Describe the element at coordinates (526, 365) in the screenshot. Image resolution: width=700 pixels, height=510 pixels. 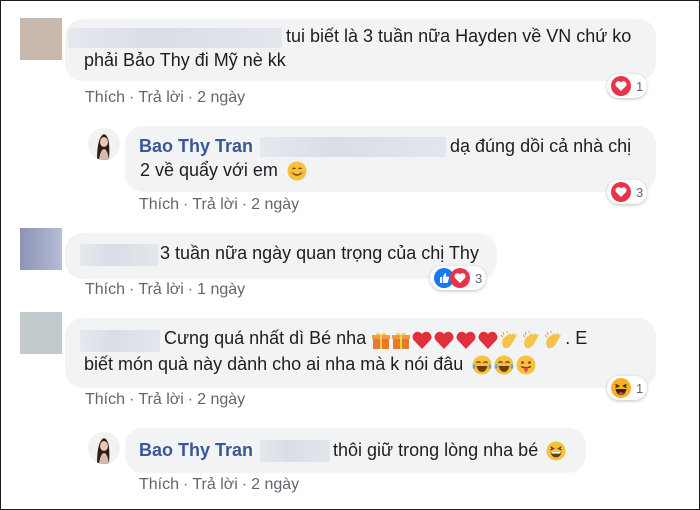
I see `tongue-out-face-icon` at that location.